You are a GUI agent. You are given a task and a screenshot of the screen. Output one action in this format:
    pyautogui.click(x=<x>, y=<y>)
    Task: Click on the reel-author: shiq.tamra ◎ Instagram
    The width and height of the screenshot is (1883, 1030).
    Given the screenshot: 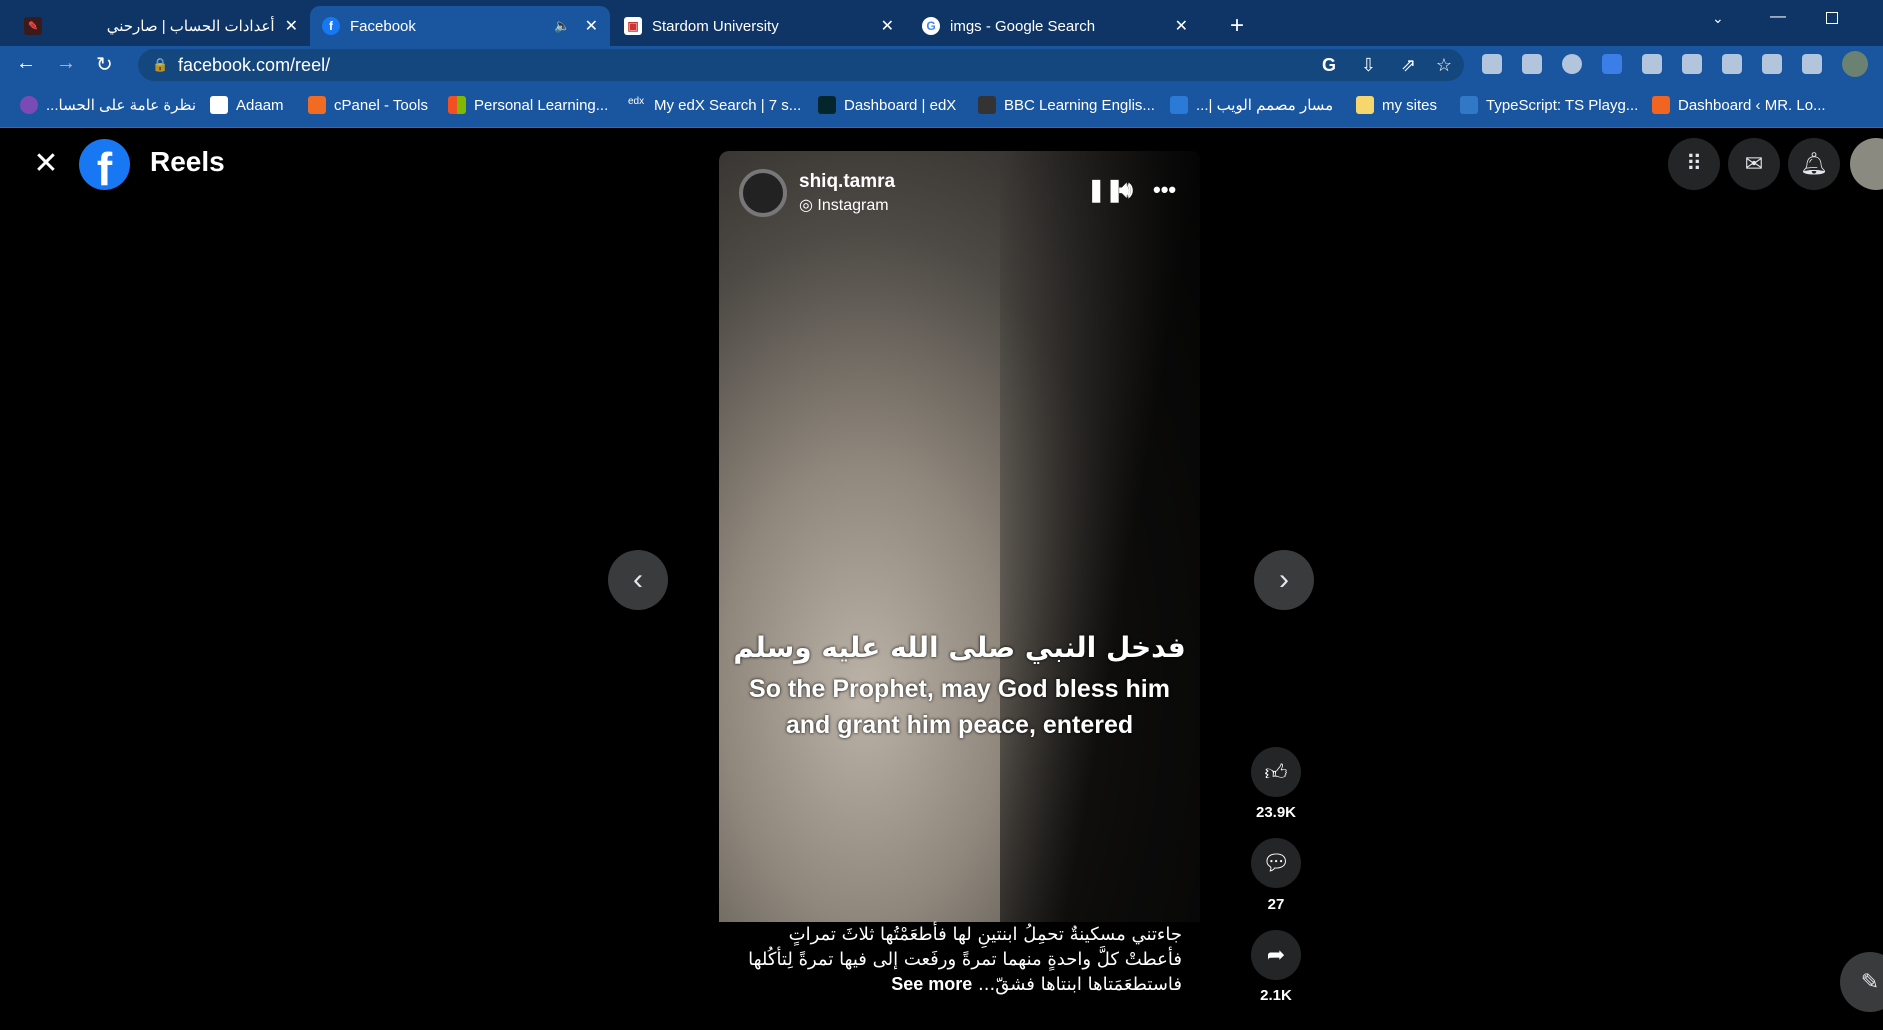 What is the action you would take?
    pyautogui.click(x=817, y=193)
    